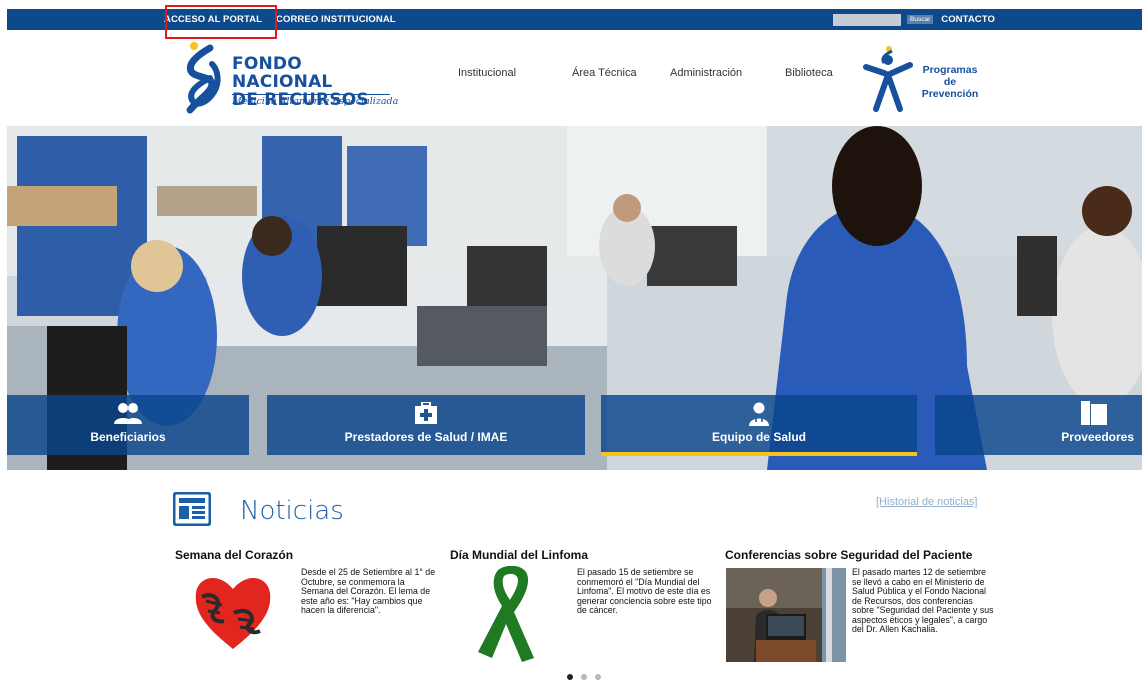 This screenshot has height=682, width=1142. What do you see at coordinates (282, 73) in the screenshot?
I see `logo-line-1: FONDO NACIONAL` at bounding box center [282, 73].